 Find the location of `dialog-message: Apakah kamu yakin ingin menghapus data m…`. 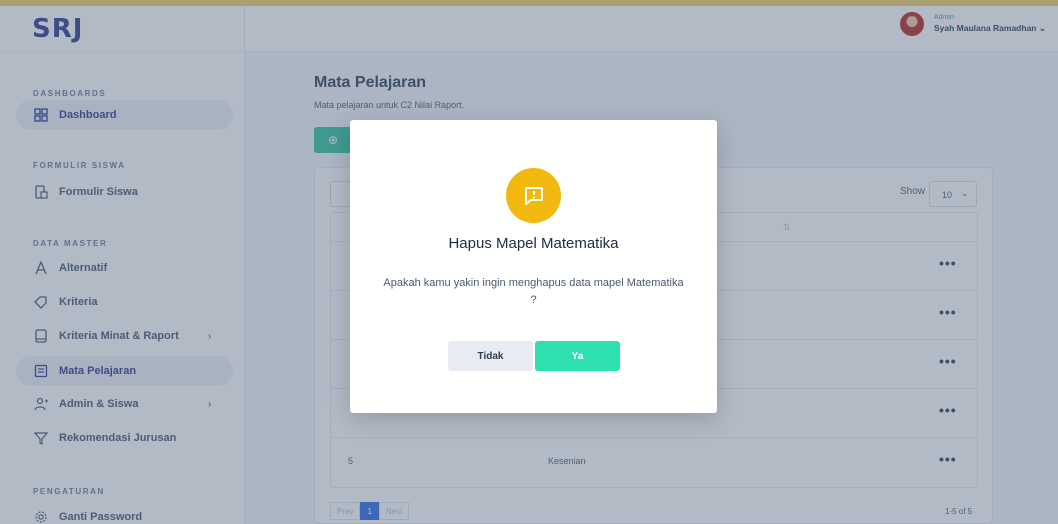

dialog-message: Apakah kamu yakin ingin menghapus data m… is located at coordinates (533, 291).